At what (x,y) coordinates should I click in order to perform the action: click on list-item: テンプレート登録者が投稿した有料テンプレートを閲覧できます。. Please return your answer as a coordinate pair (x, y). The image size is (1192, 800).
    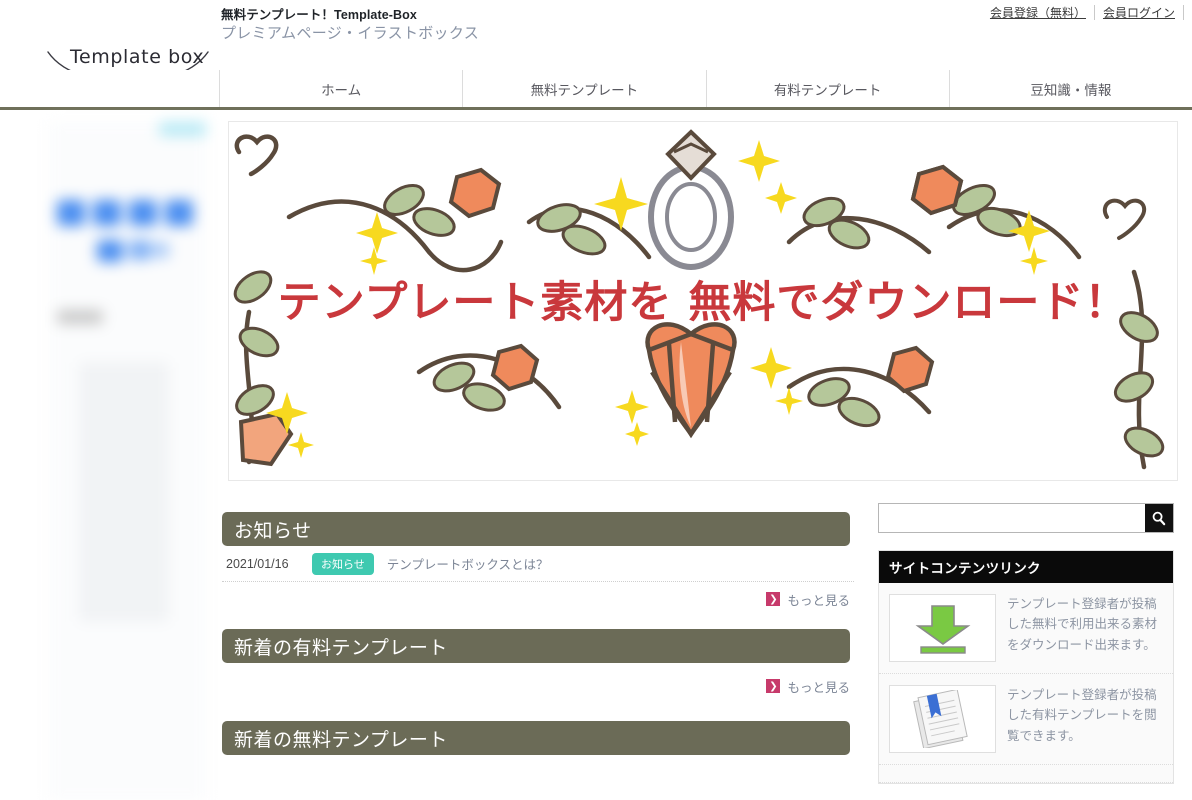
    Looking at the image, I should click on (1026, 719).